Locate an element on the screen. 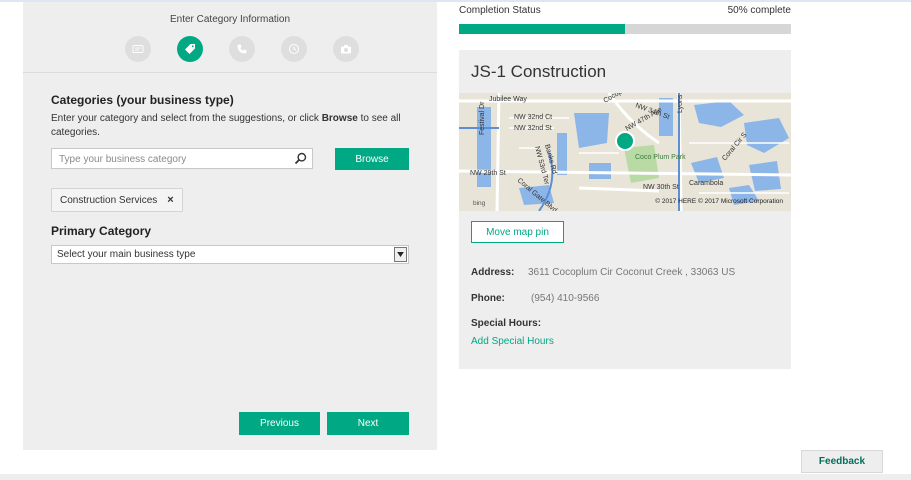 The image size is (911, 480). special-hours-label: Special Hours: is located at coordinates (506, 323).